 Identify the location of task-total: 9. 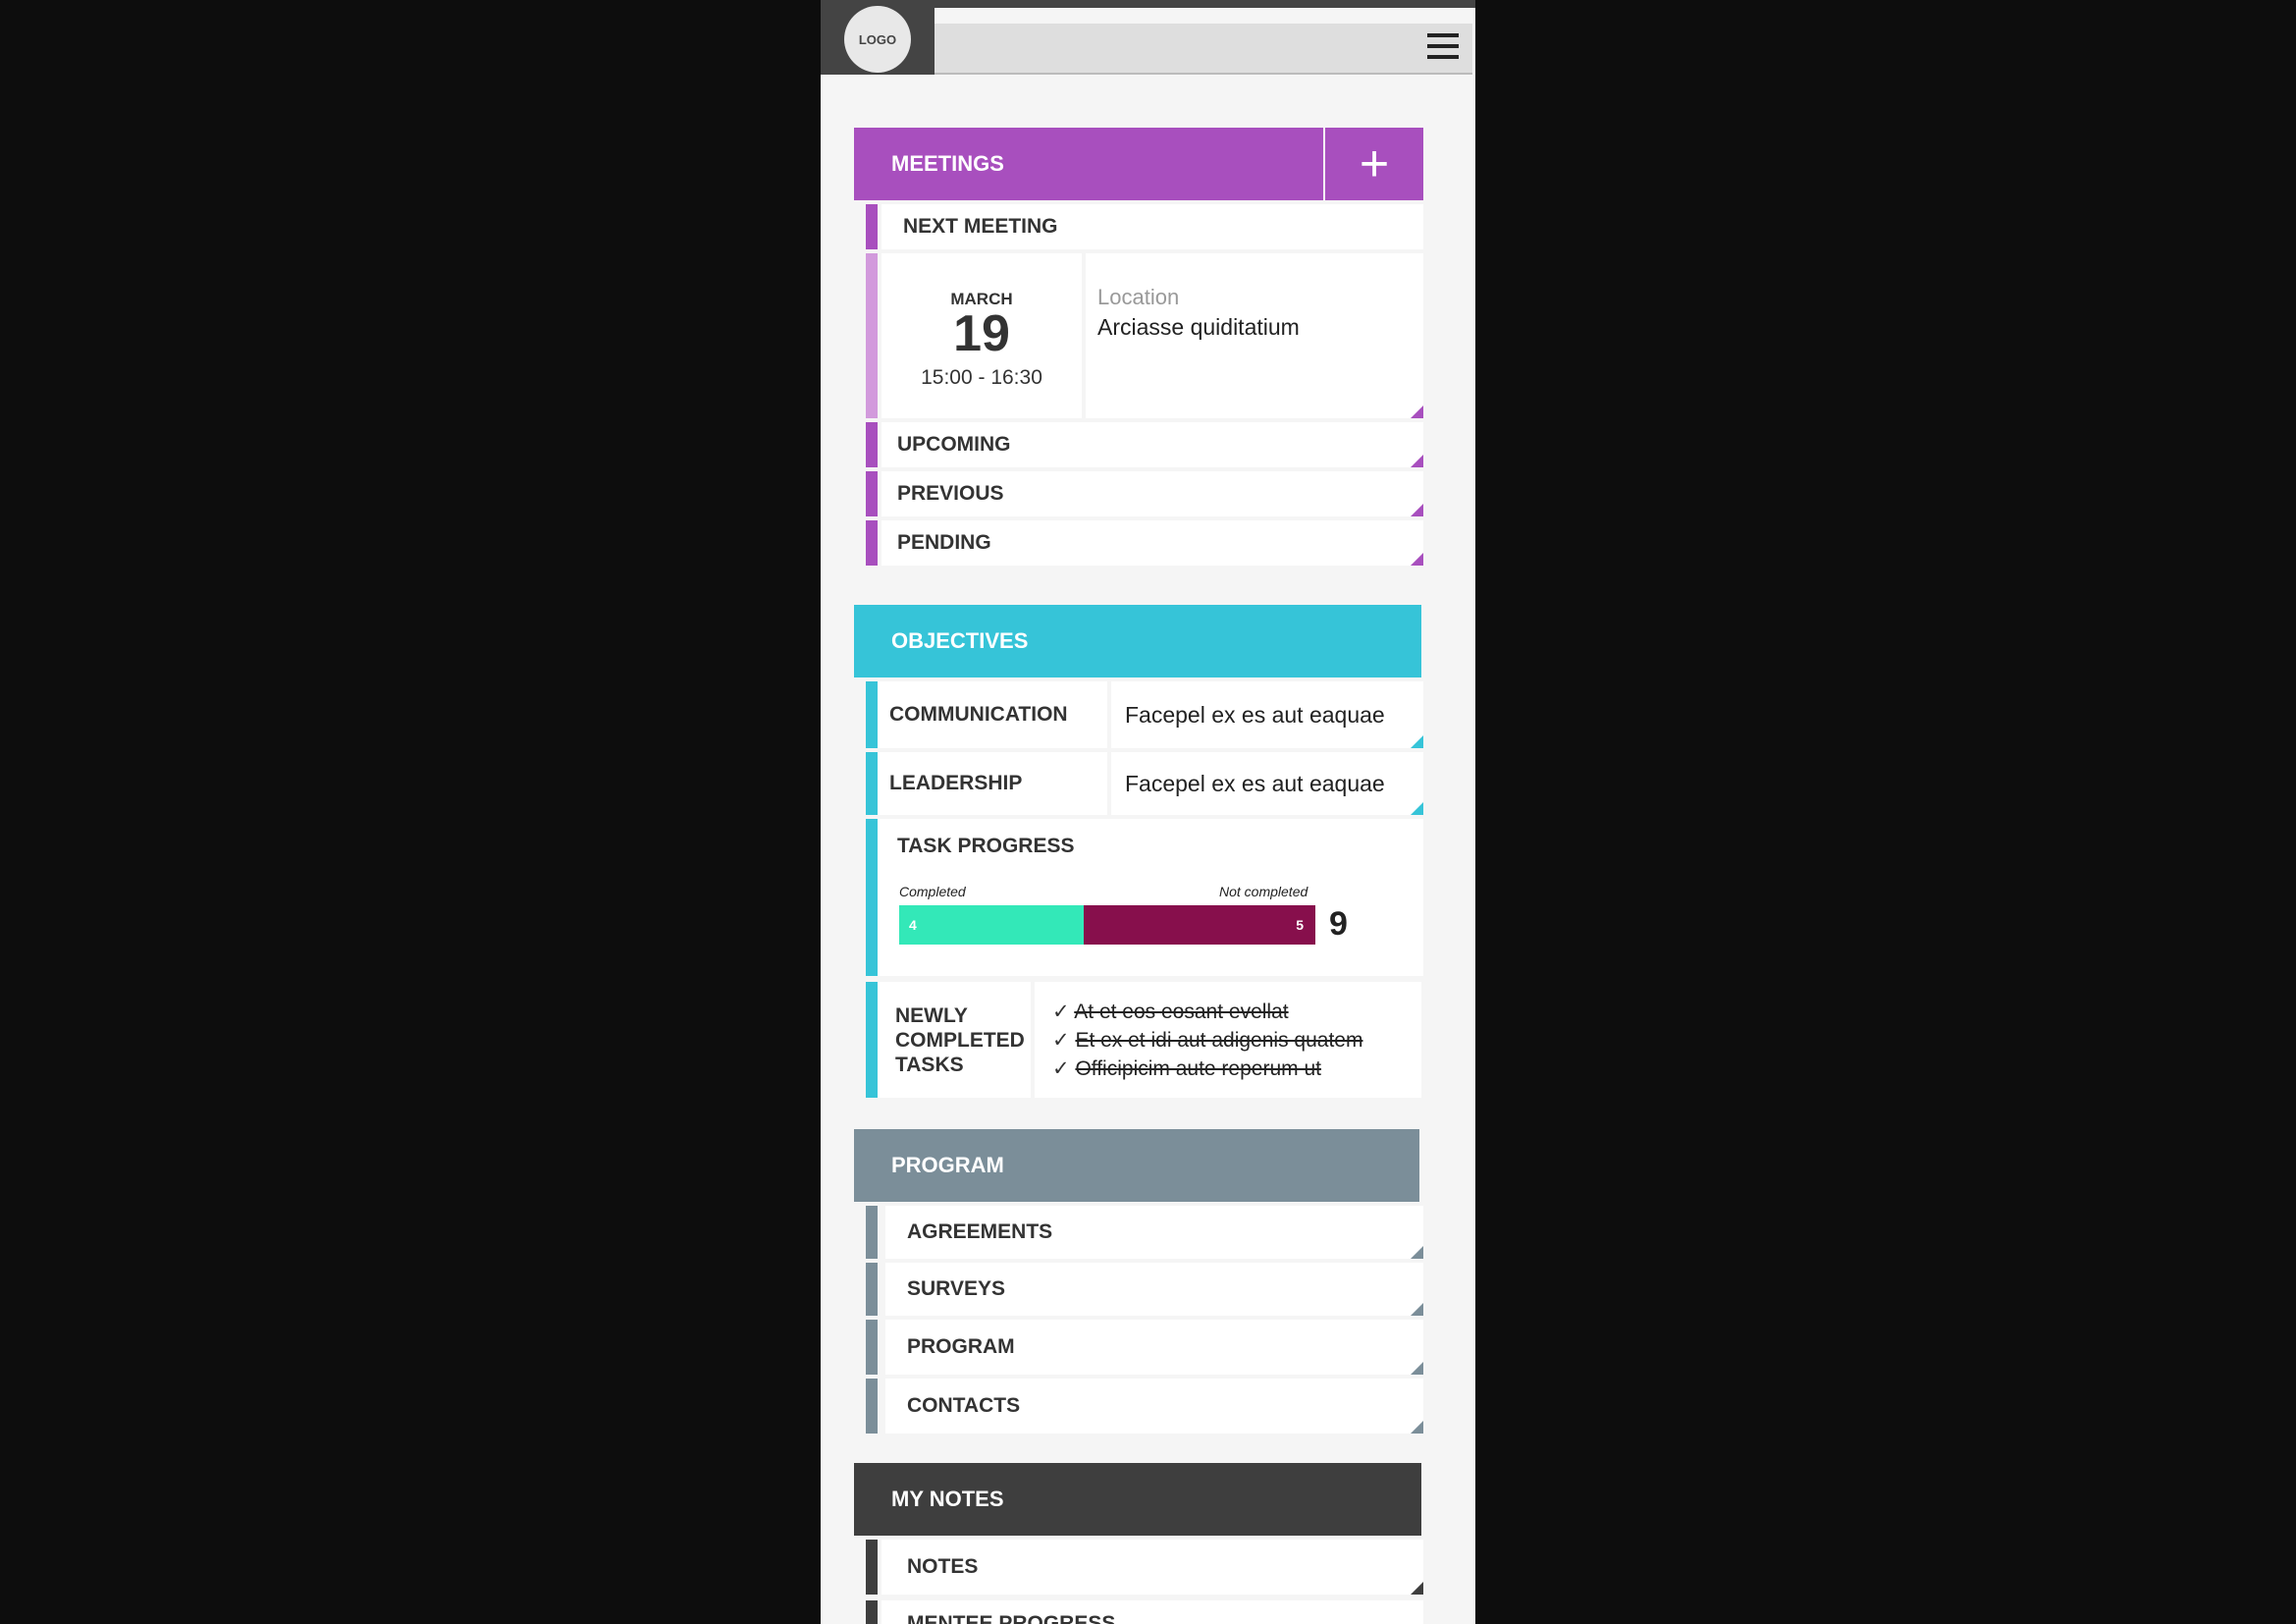
(1339, 924).